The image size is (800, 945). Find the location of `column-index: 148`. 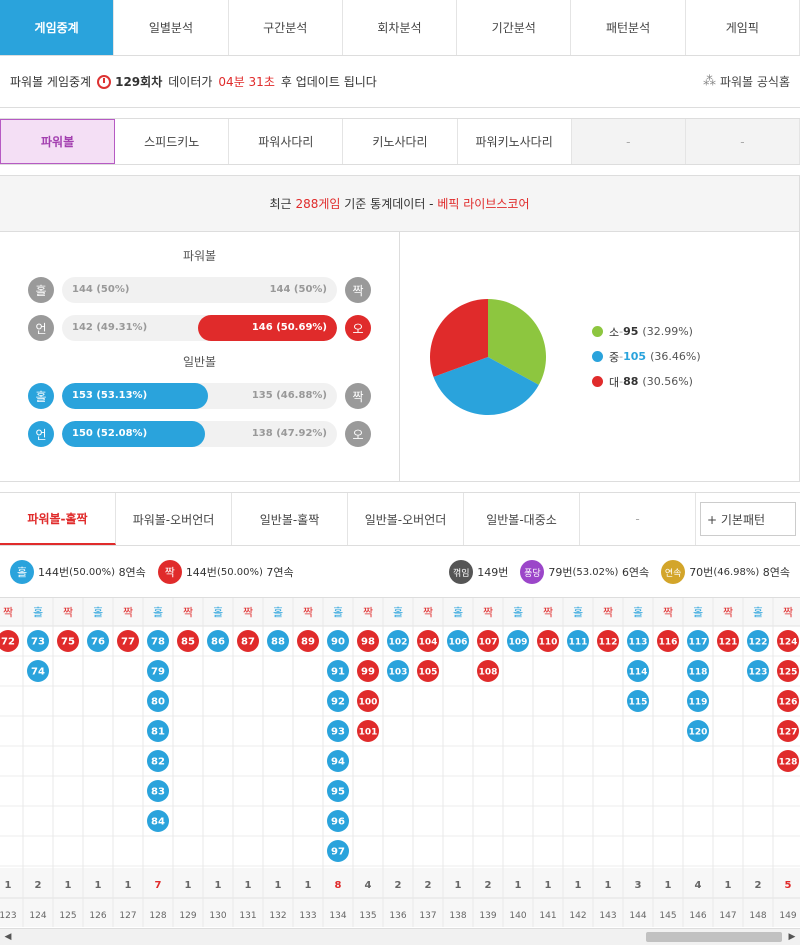

column-index: 148 is located at coordinates (757, 916).